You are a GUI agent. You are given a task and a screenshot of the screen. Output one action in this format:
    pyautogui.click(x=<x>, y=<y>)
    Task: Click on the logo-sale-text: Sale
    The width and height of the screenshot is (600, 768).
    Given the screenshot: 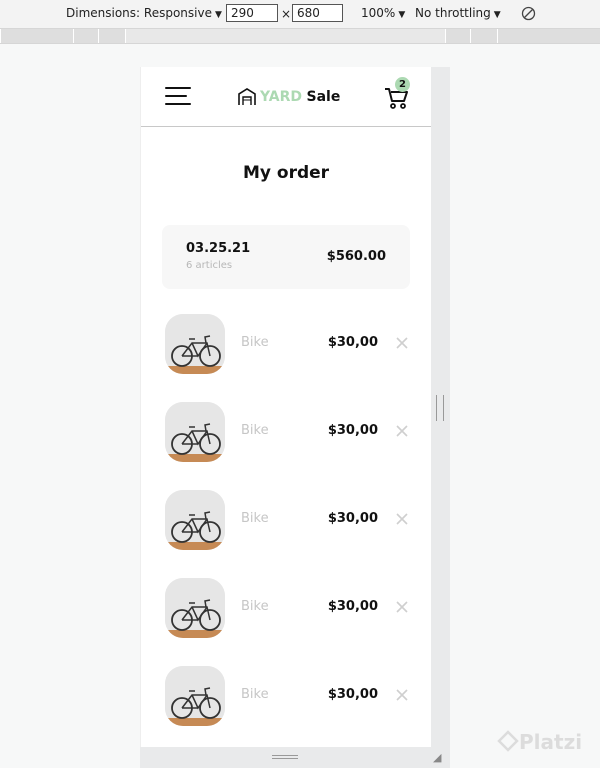 What is the action you would take?
    pyautogui.click(x=323, y=97)
    